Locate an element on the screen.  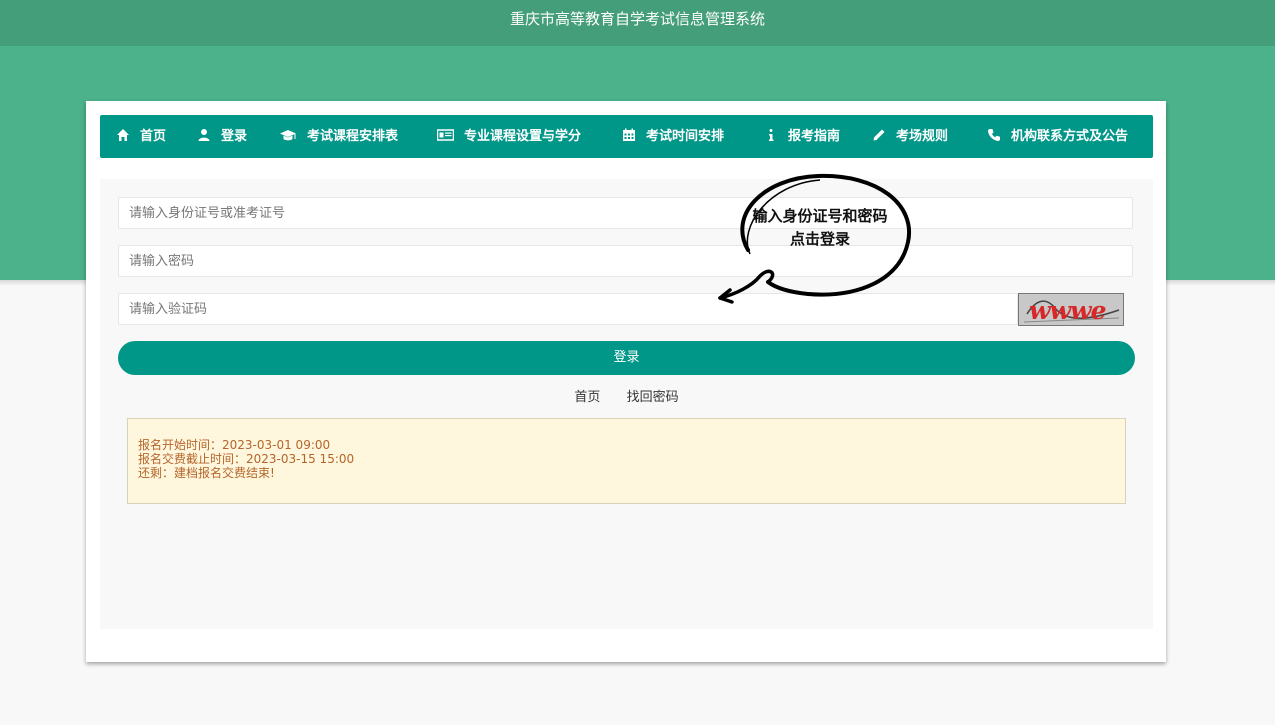
id-number-input is located at coordinates (625, 213).